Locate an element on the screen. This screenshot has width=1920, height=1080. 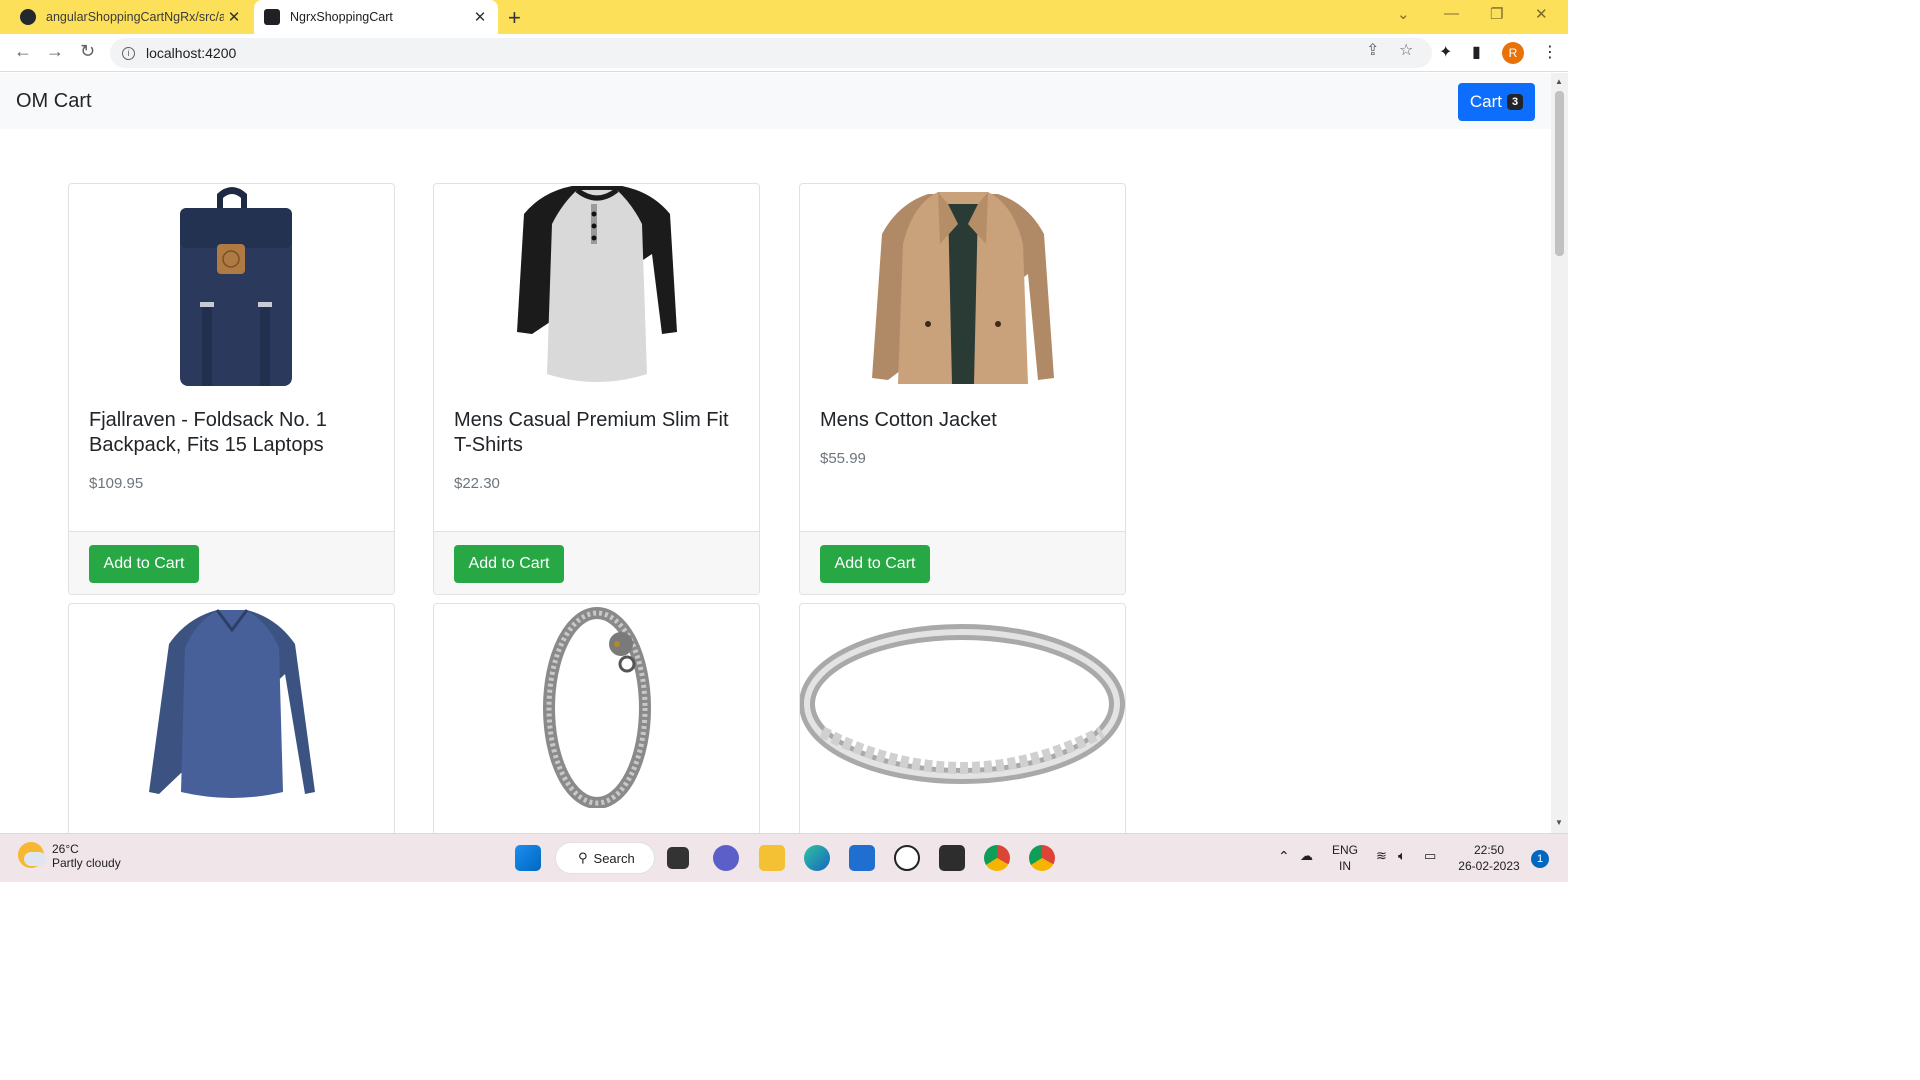
terminal-icon is located at coordinates (952, 858).